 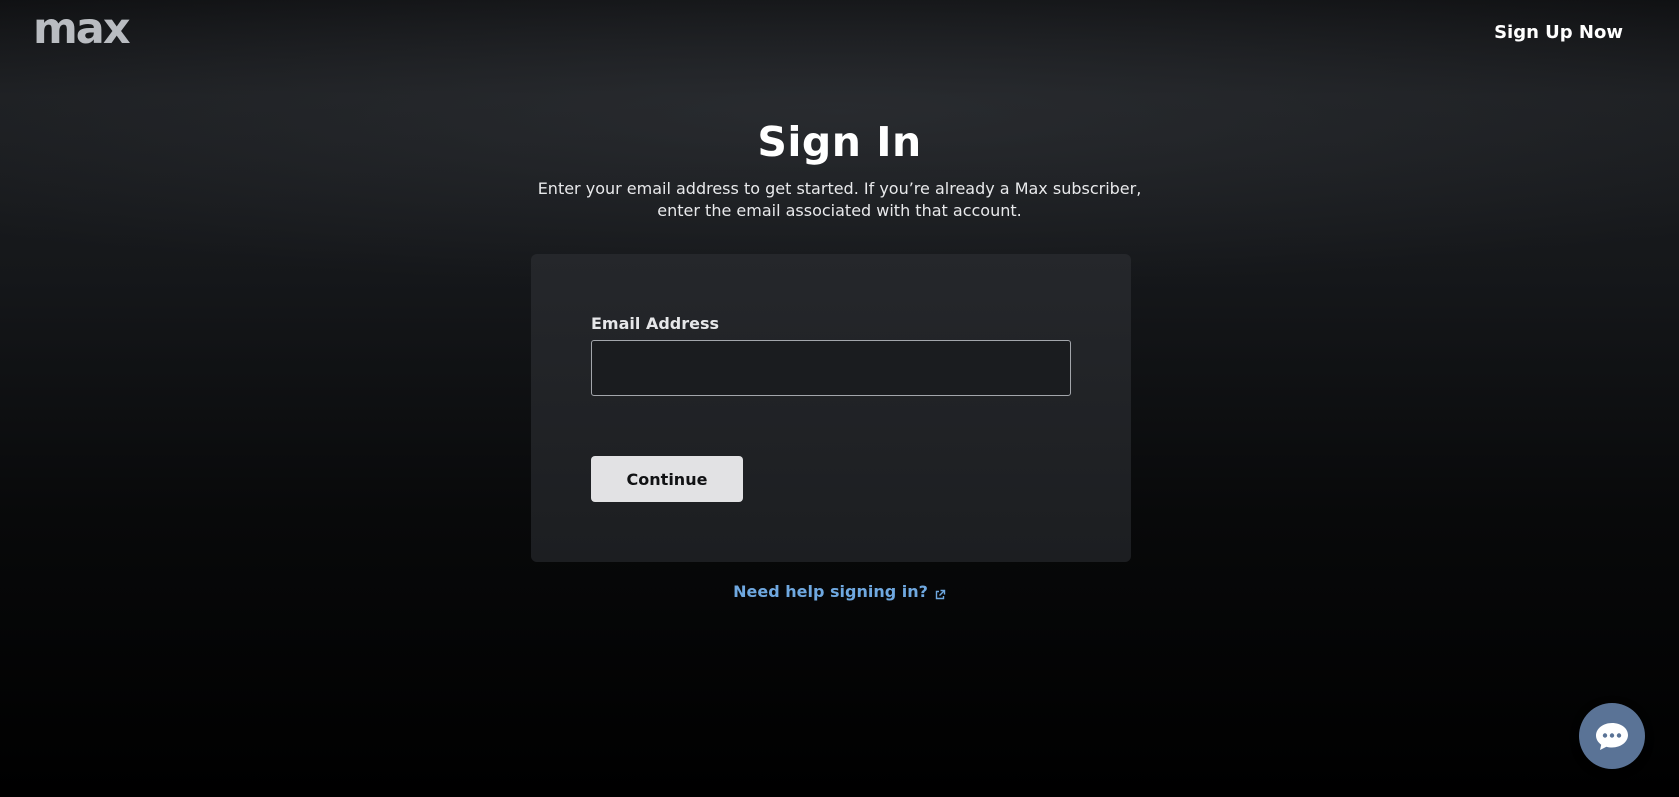 I want to click on sign-in-card: Email Address Continue, so click(x=831, y=408).